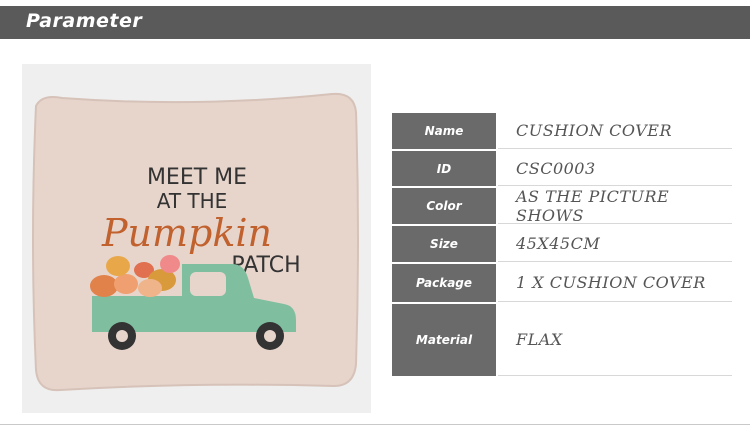 This screenshot has width=750, height=428. What do you see at coordinates (375, 424) in the screenshot?
I see `divider` at bounding box center [375, 424].